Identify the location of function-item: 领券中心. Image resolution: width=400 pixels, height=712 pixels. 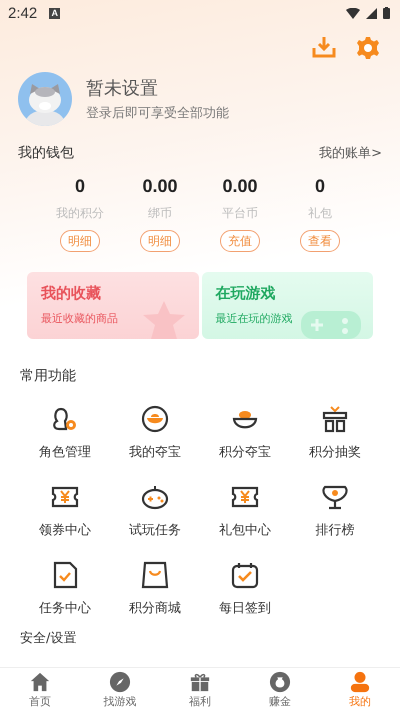
(65, 510).